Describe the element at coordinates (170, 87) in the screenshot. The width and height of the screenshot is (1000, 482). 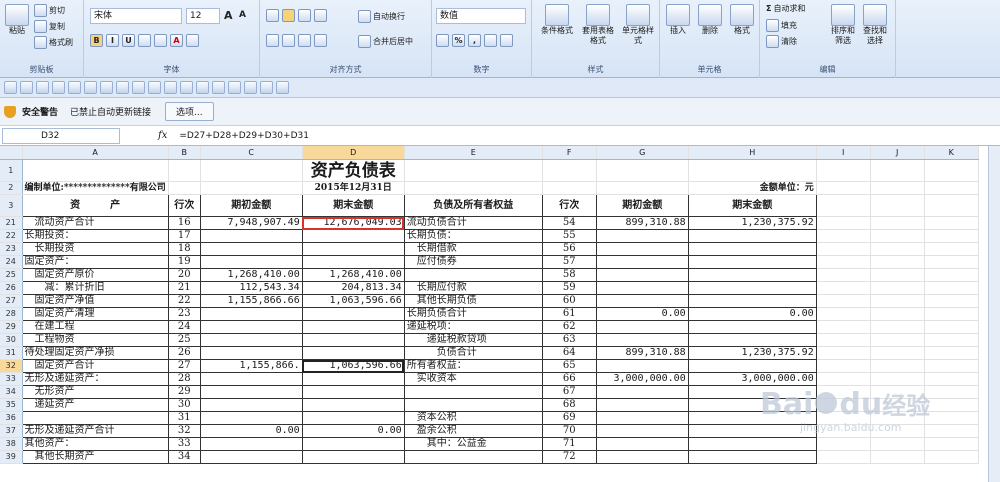
I see `filter-toggle-icon` at that location.